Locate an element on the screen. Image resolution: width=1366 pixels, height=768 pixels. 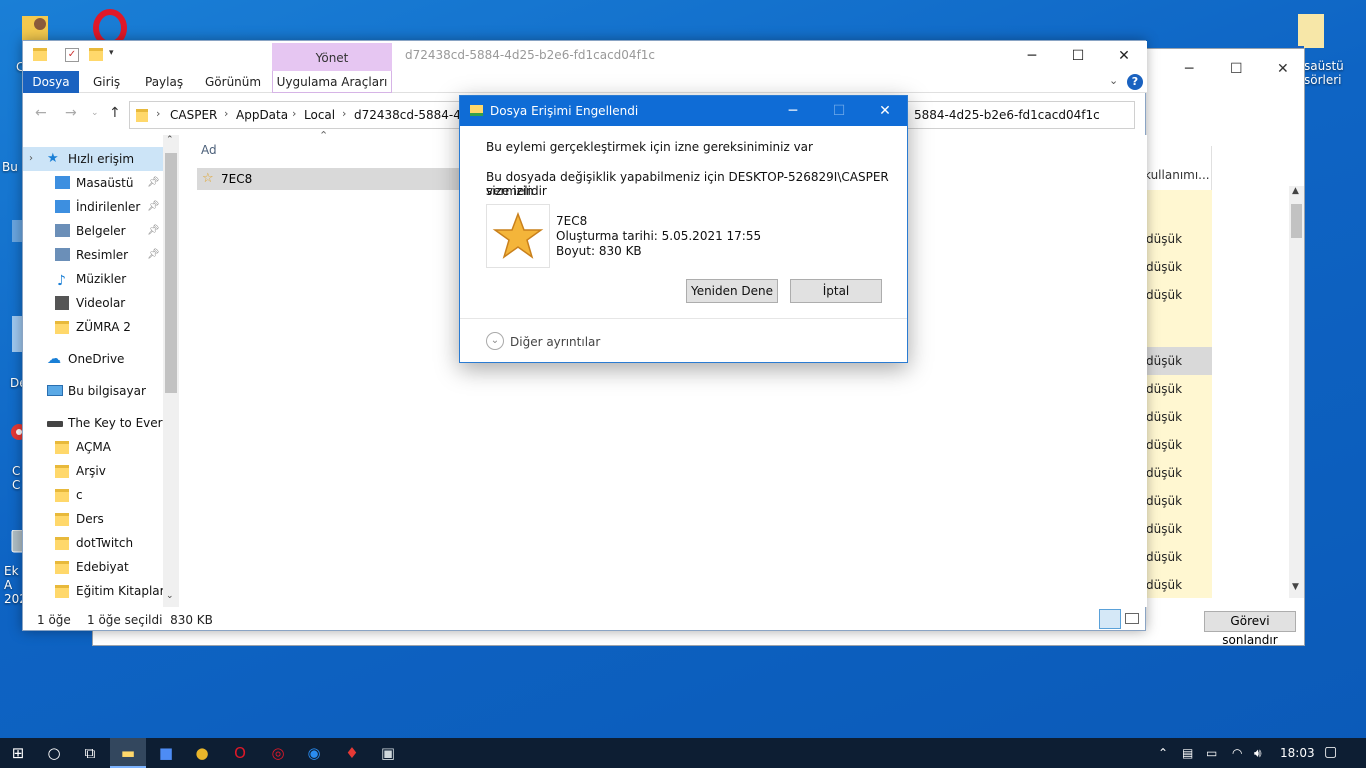
permission-detail-line2: vermelidir is located at coordinates (516, 191).